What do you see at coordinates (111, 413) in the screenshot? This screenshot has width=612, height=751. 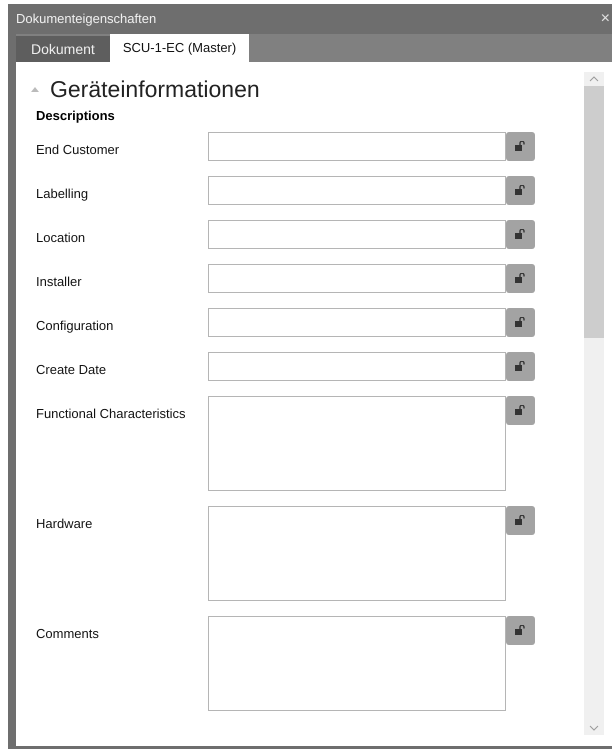 I see `field-label: Functional Characteristics` at bounding box center [111, 413].